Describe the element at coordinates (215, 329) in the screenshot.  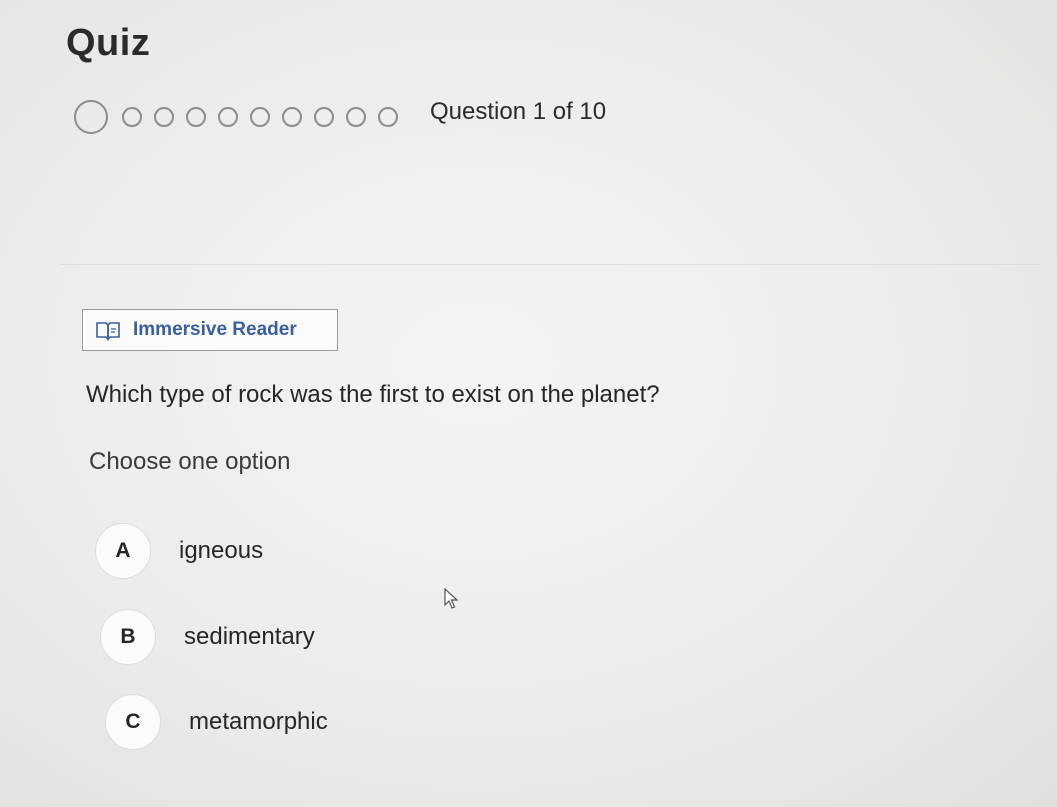
I see `immersive-reader-label: Immersive Reader` at that location.